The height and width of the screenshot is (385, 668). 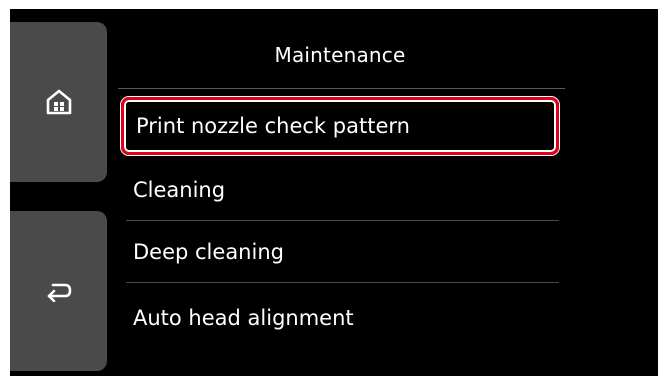 What do you see at coordinates (208, 252) in the screenshot?
I see `menu-item-label: Deep cleaning` at bounding box center [208, 252].